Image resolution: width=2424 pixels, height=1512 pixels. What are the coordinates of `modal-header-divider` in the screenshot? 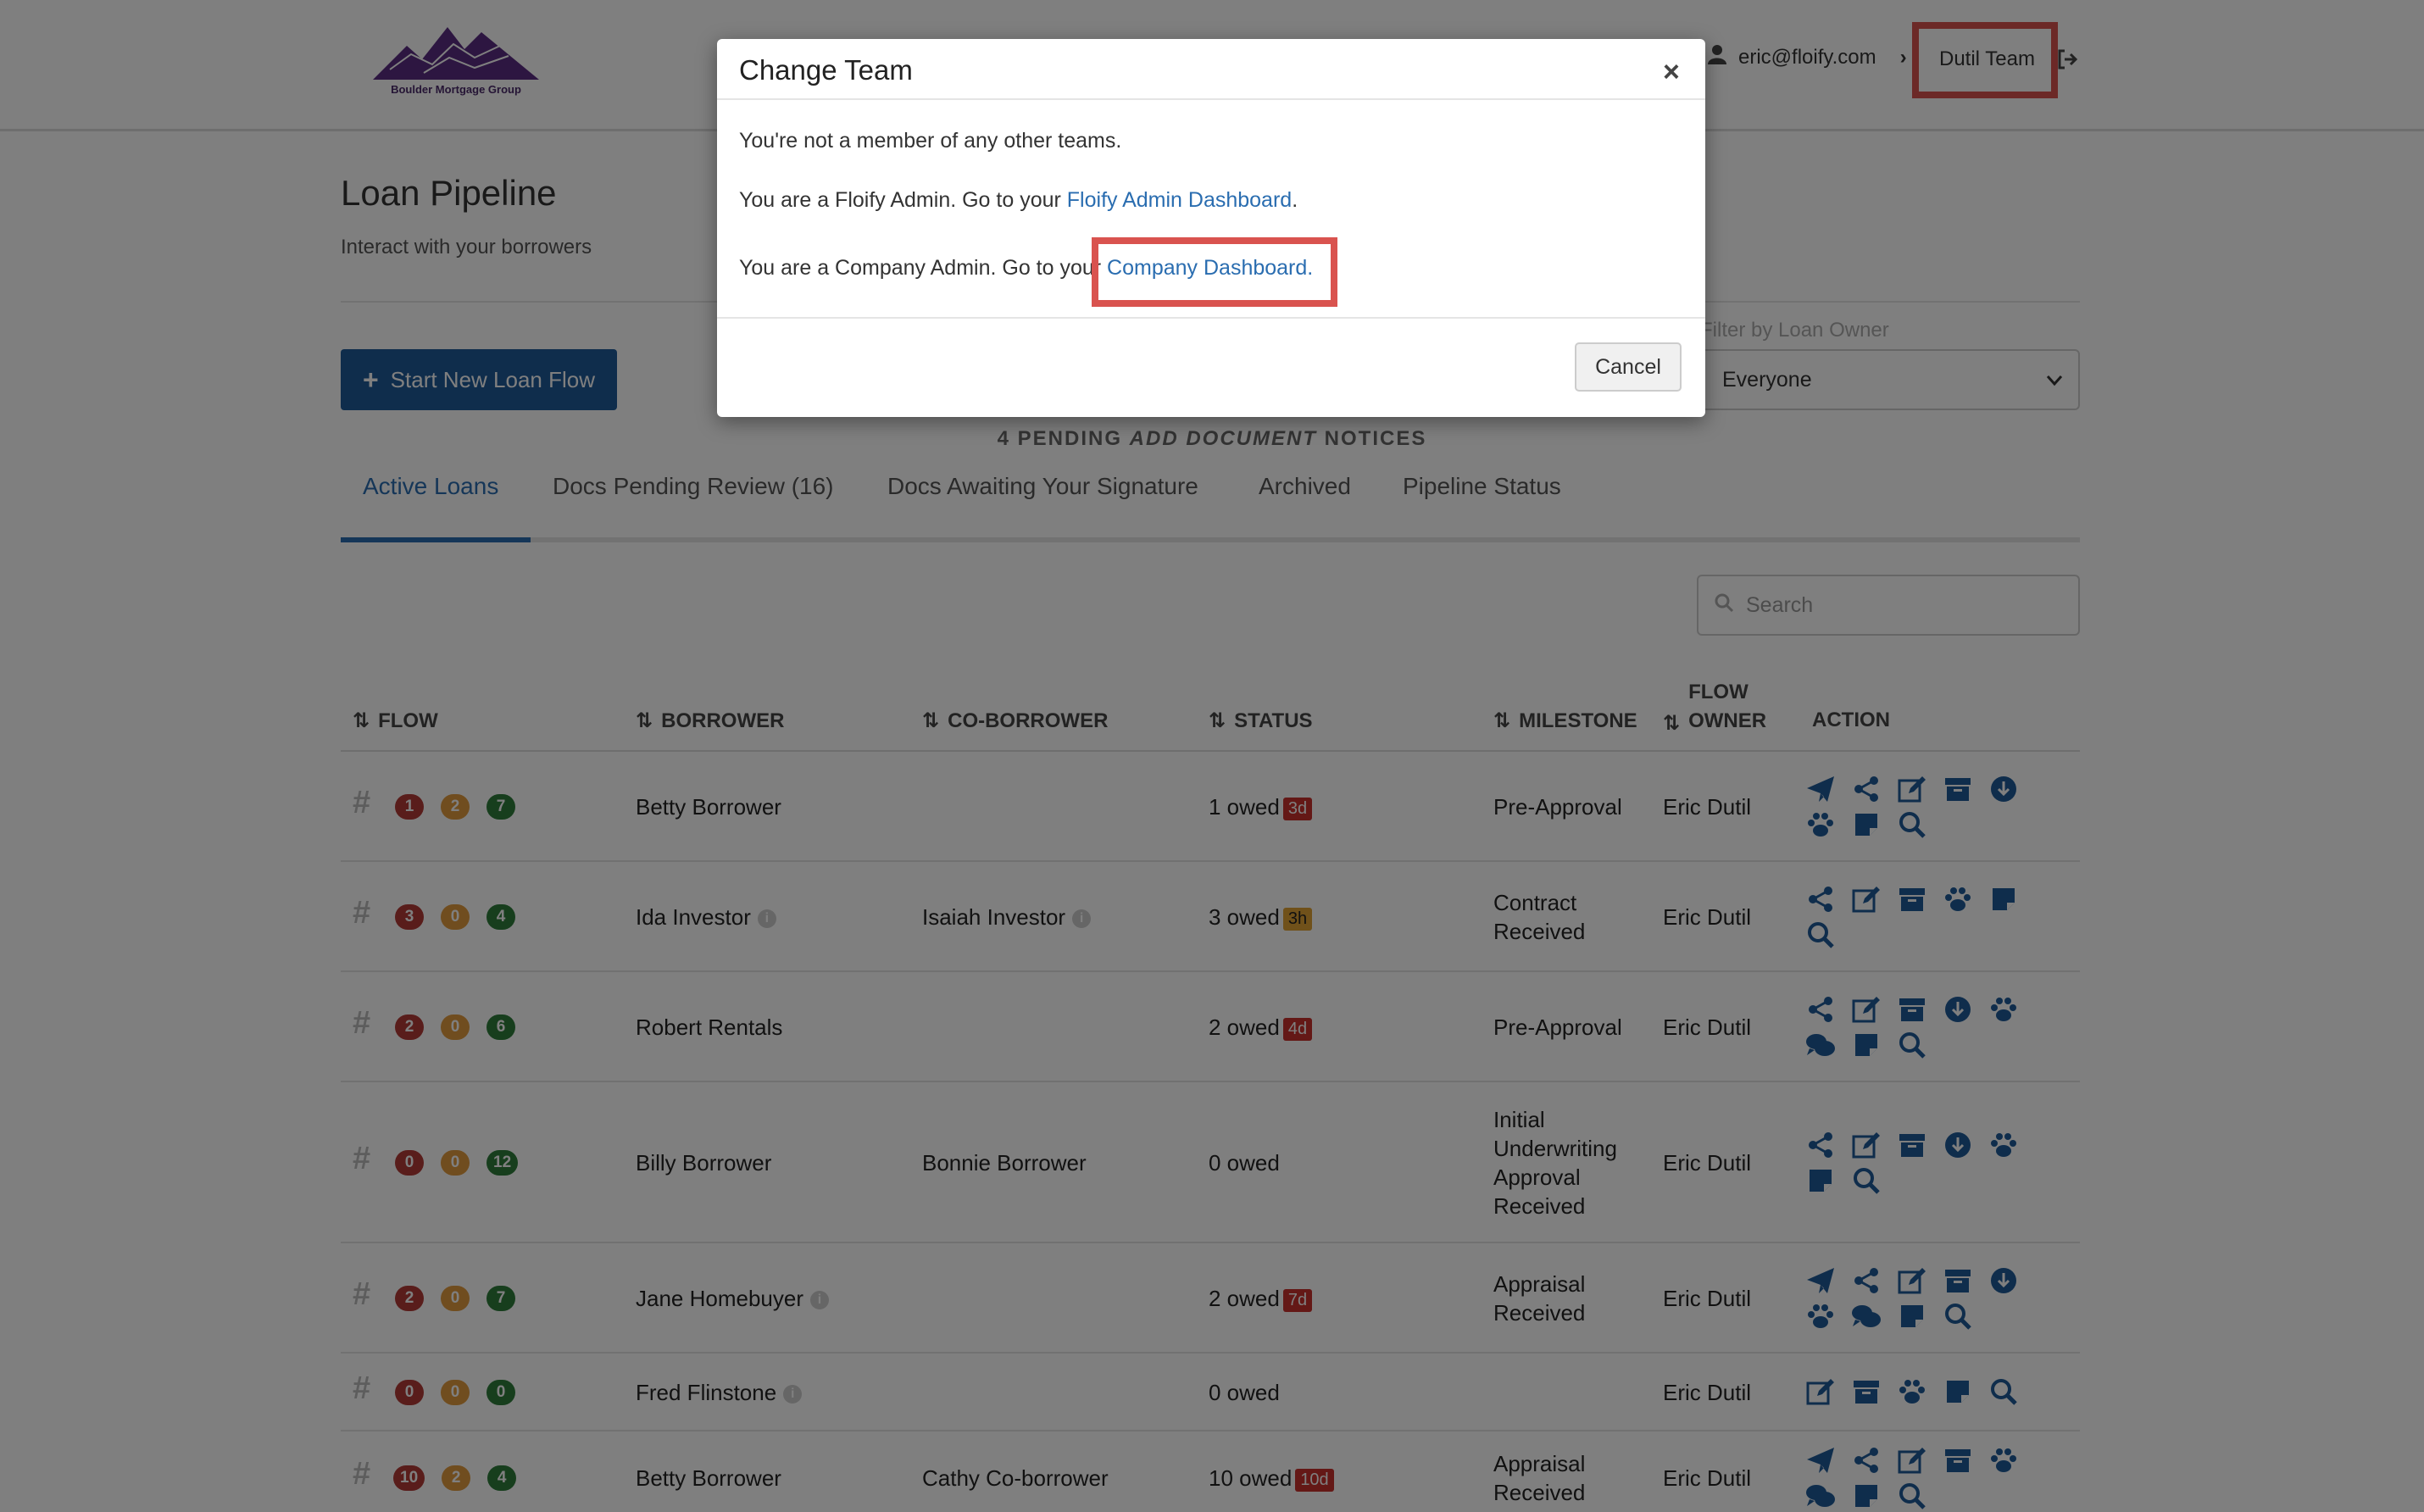 It's located at (1211, 99).